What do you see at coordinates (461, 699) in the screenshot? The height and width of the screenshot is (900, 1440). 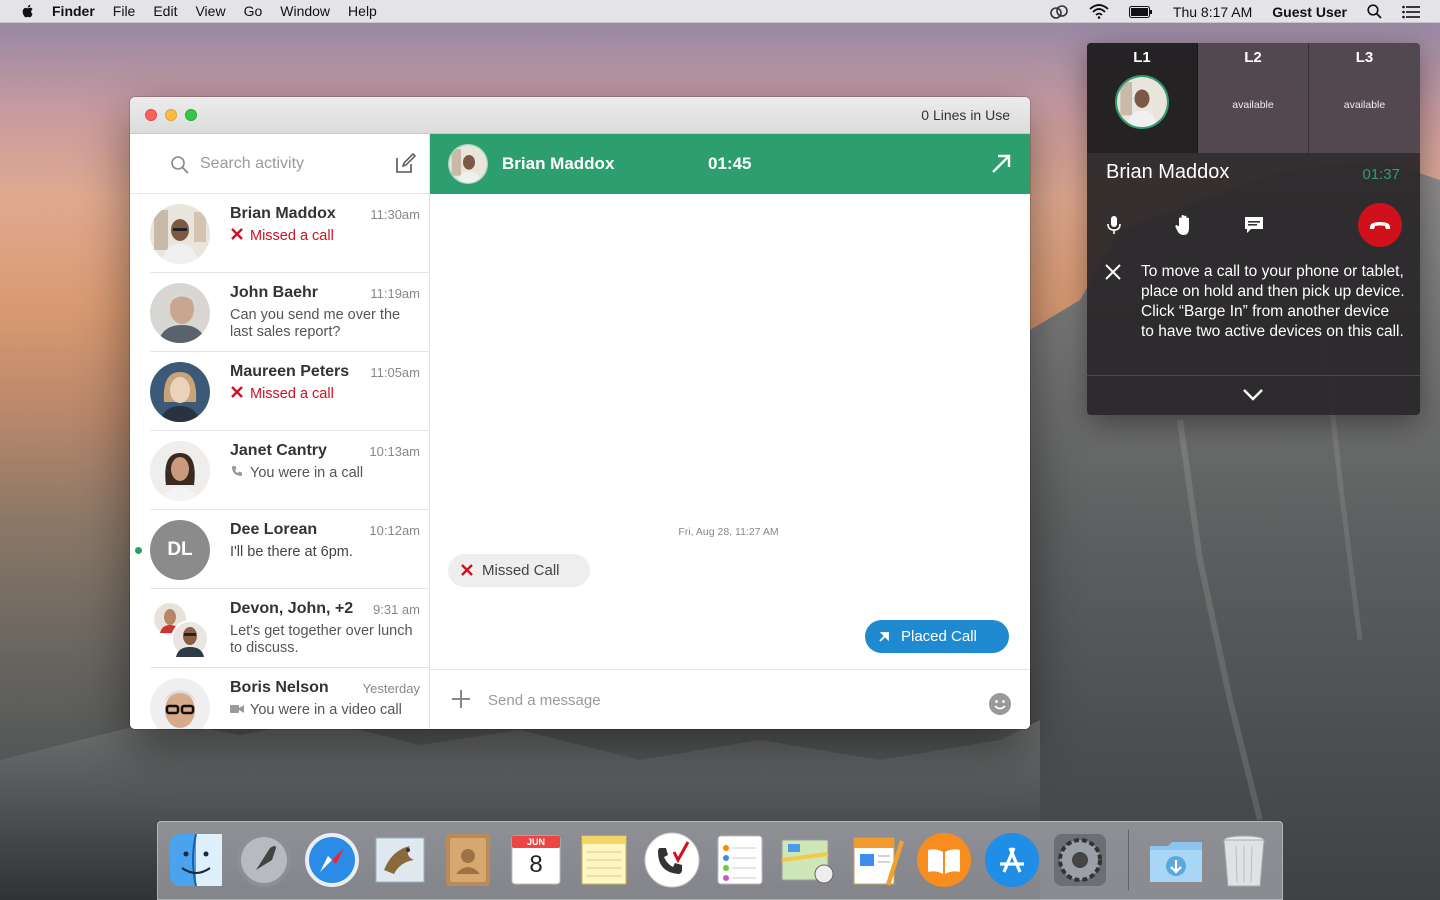 I see `add-attachment-icon` at bounding box center [461, 699].